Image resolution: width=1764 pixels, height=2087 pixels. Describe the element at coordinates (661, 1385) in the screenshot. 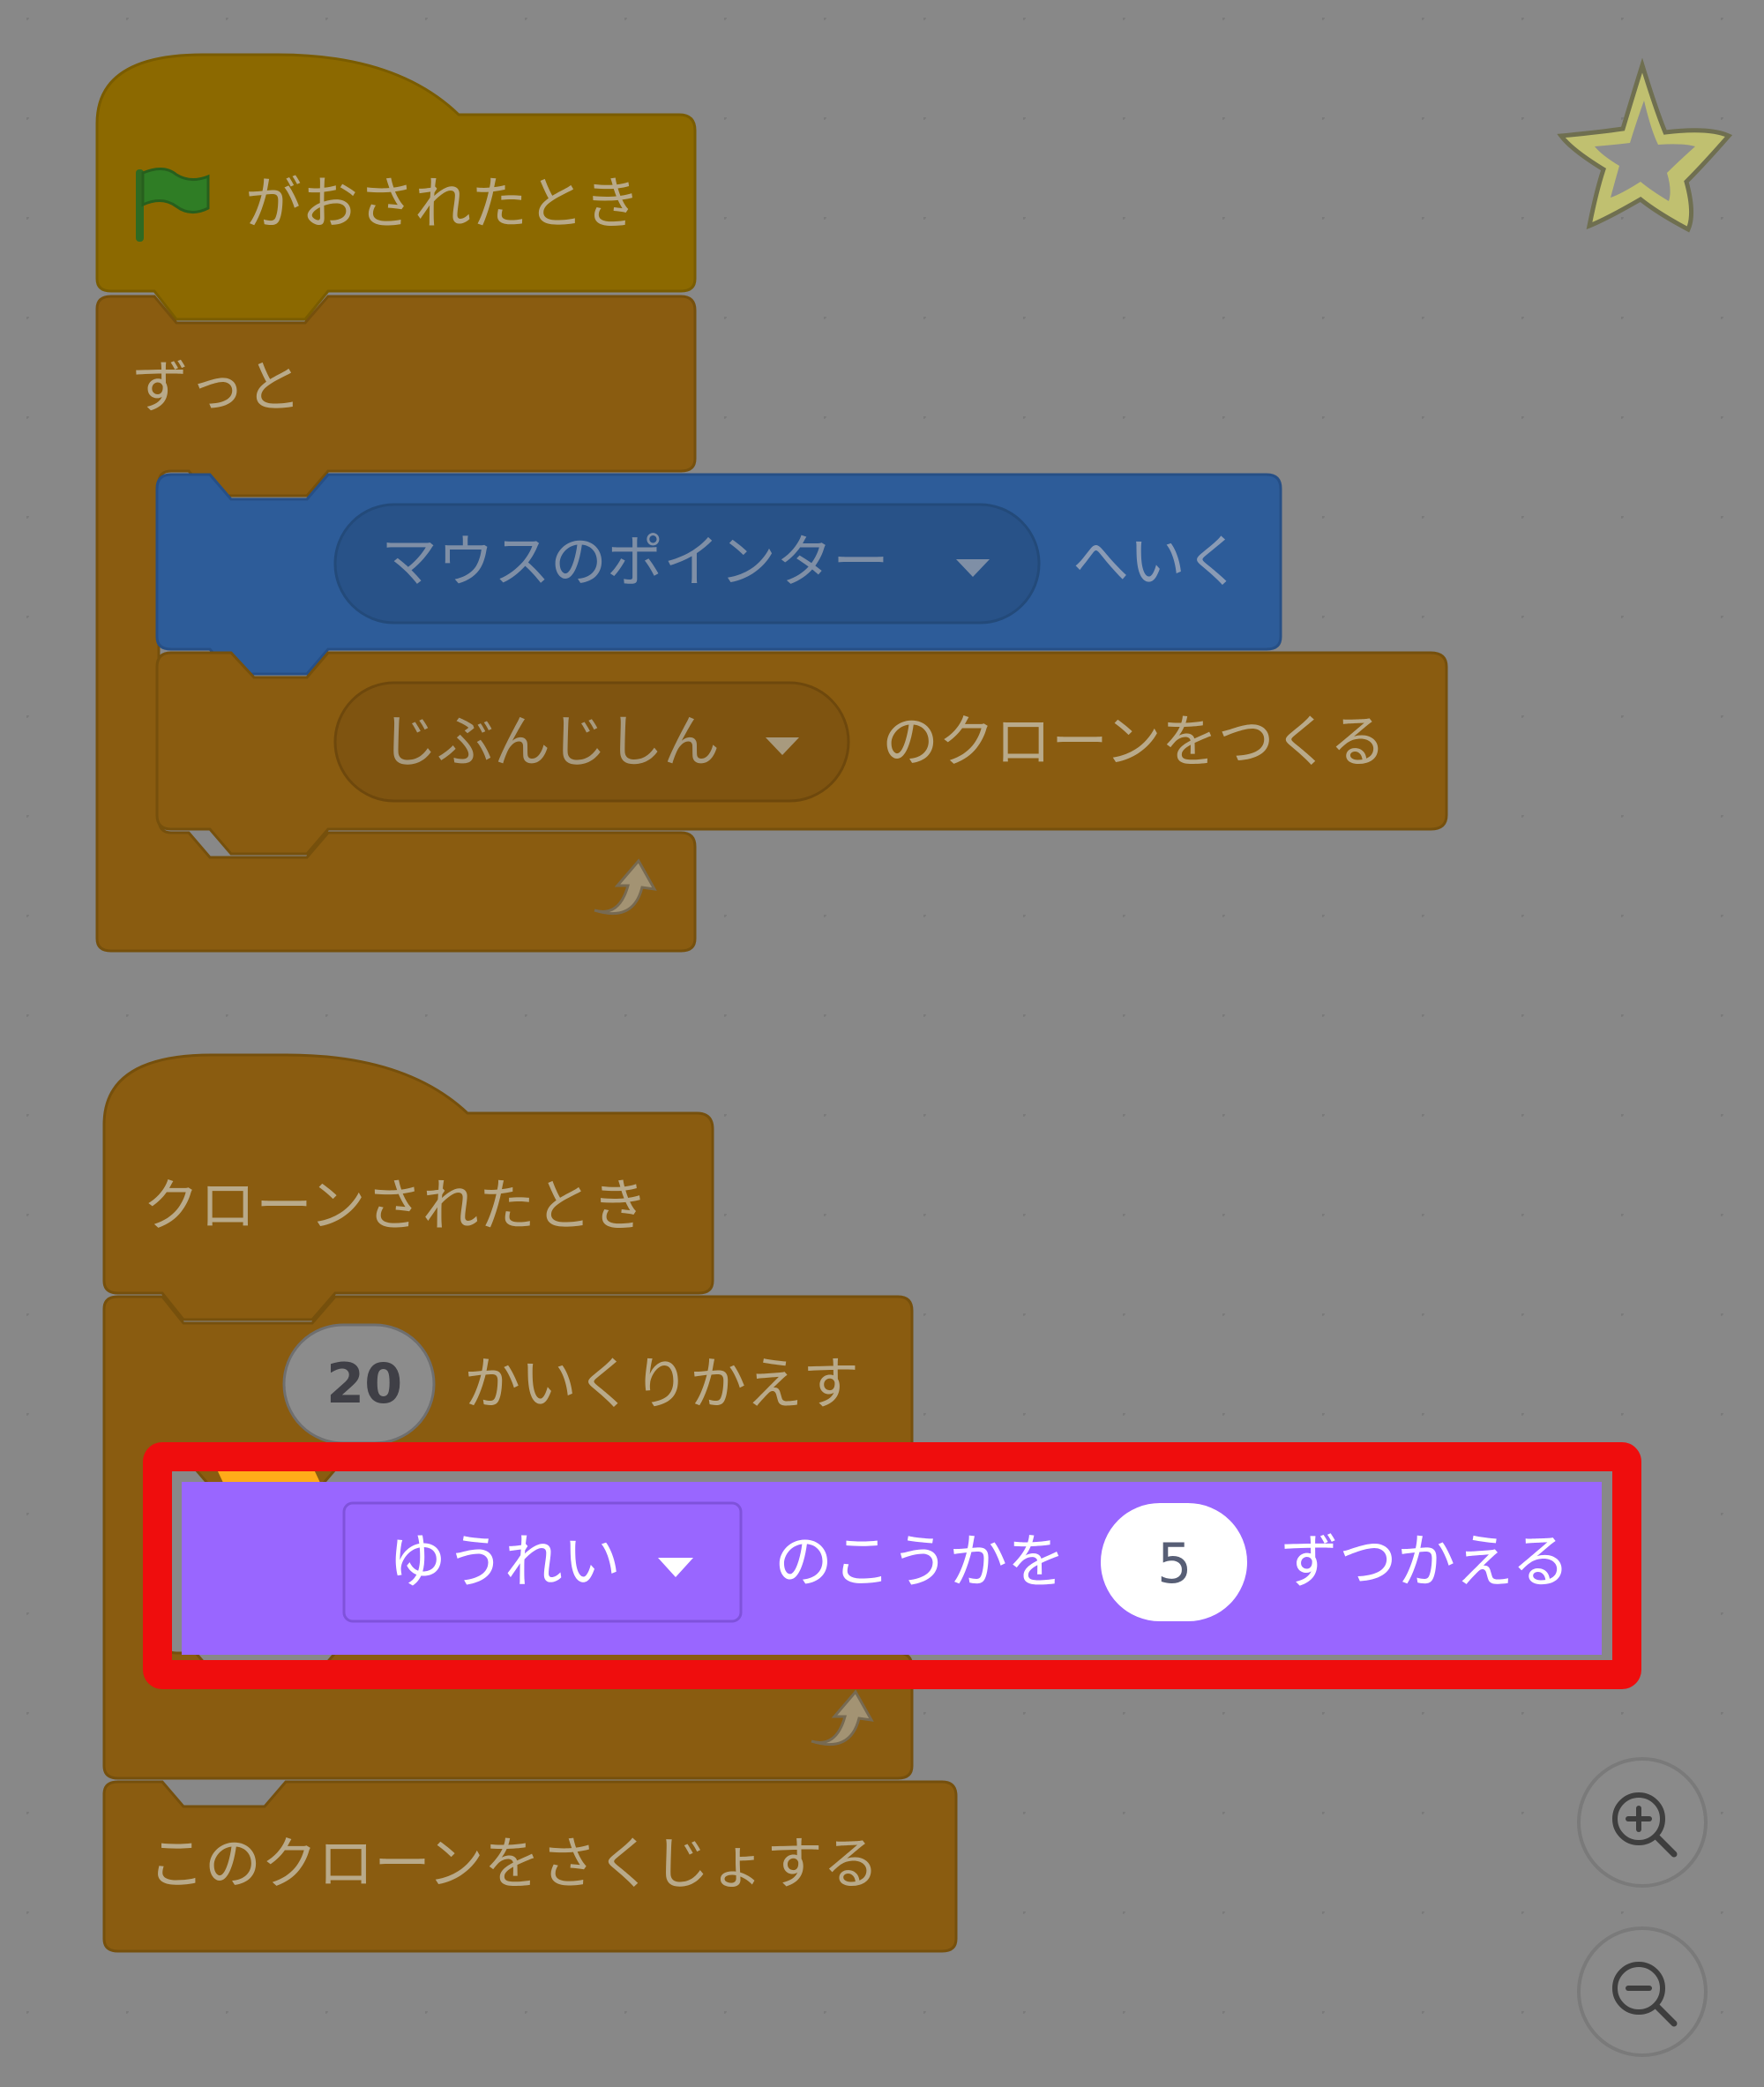

I see `repeat-label: かいくりかえす` at that location.